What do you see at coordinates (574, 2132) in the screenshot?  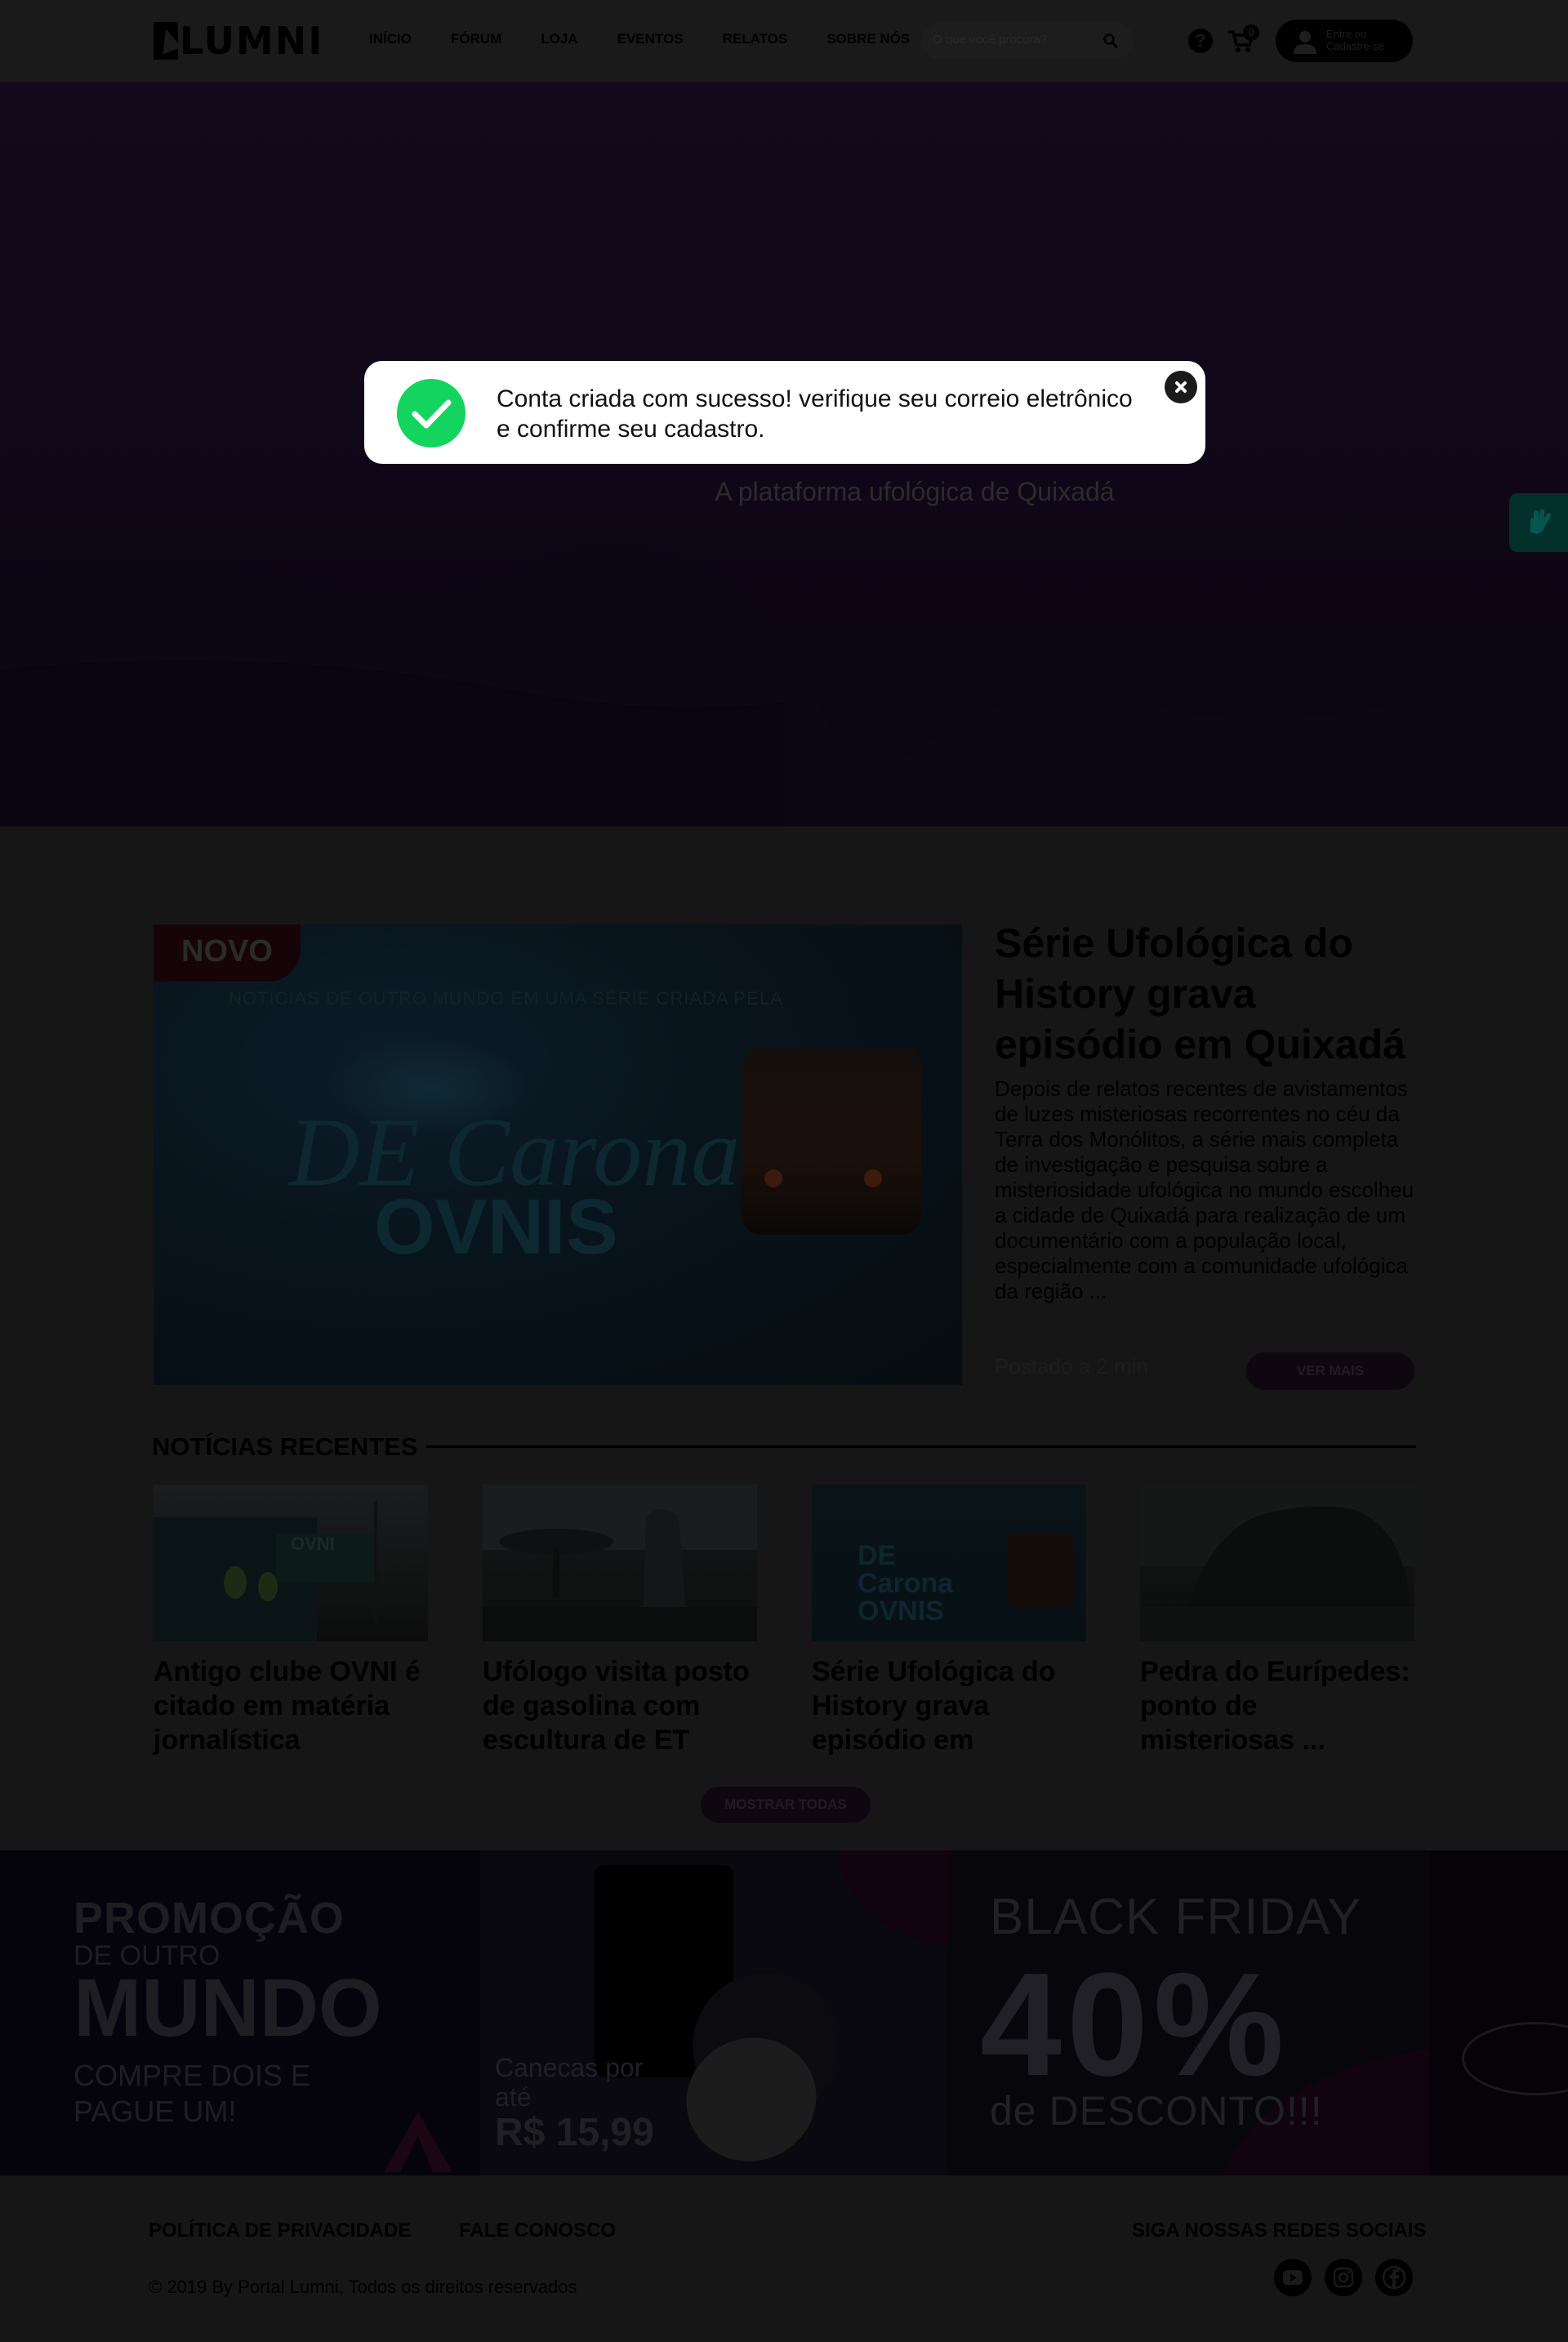 I see `promo-price: R$ 15,99` at bounding box center [574, 2132].